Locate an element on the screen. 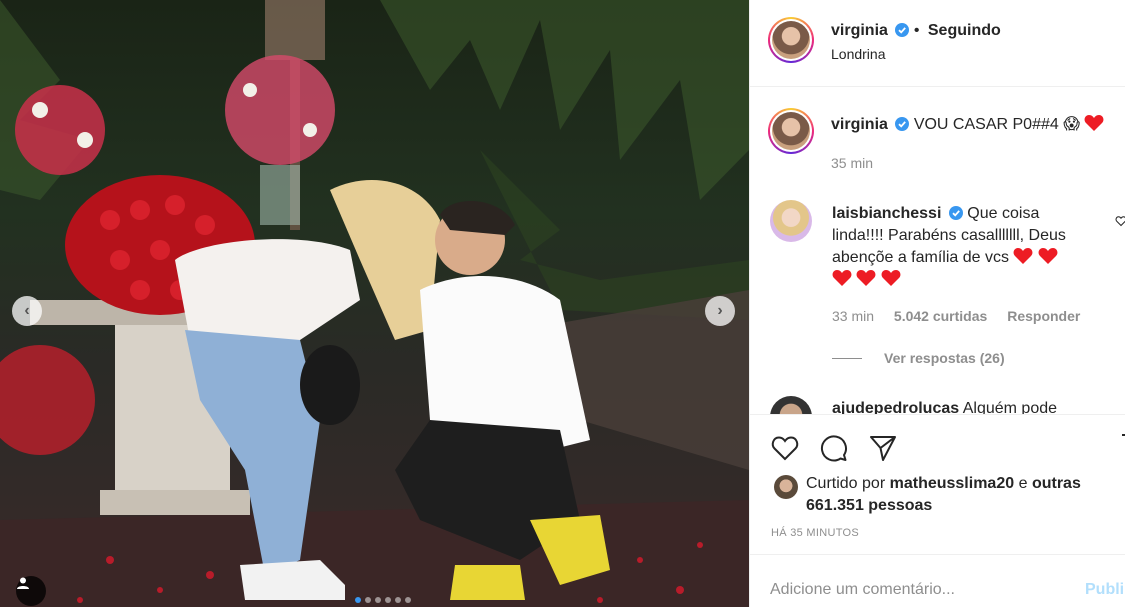  liked-by-prefix: Curtido por is located at coordinates (846, 483).